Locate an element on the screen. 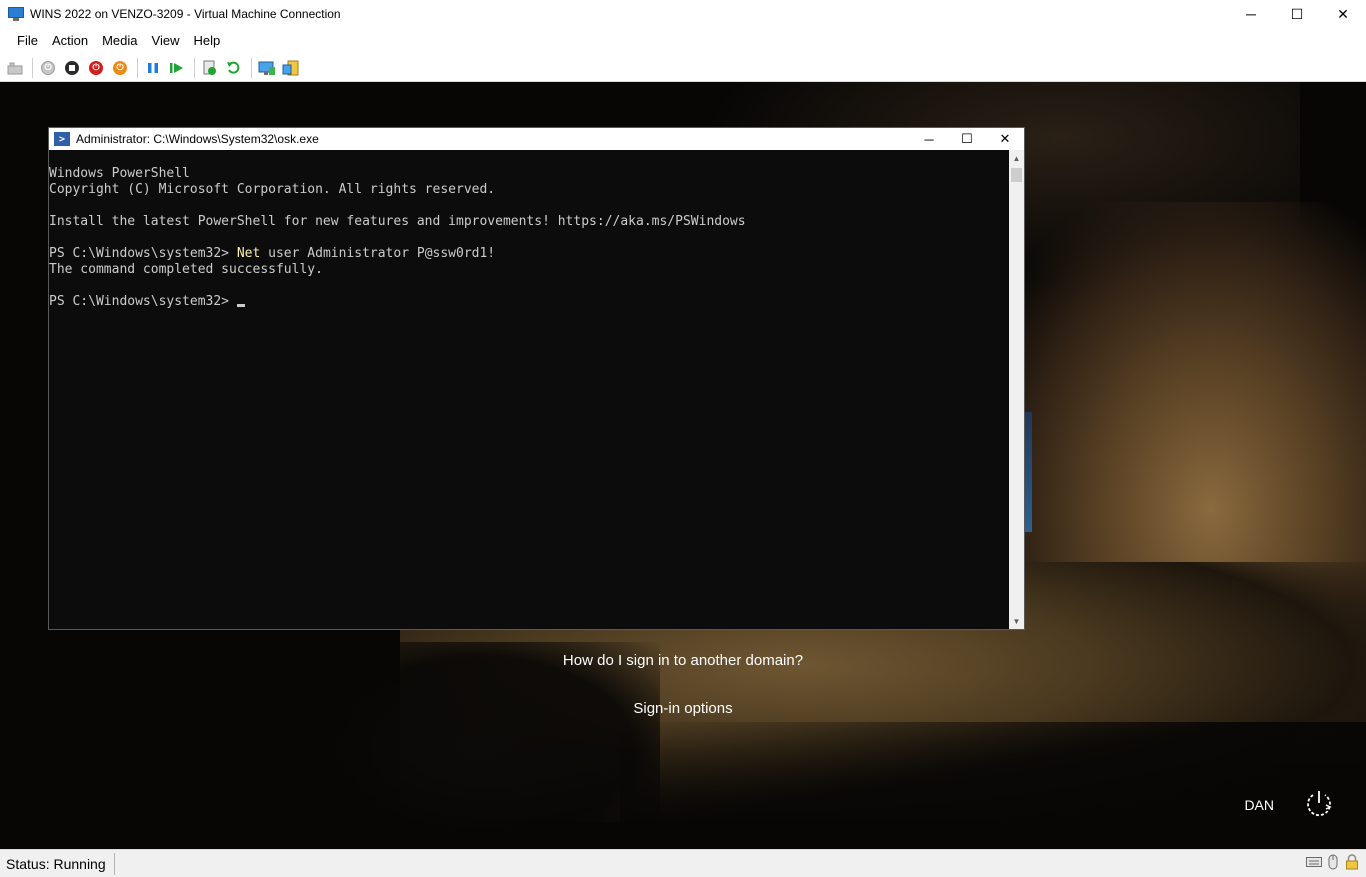  scroll-down-button: ▼ is located at coordinates (1016, 621).